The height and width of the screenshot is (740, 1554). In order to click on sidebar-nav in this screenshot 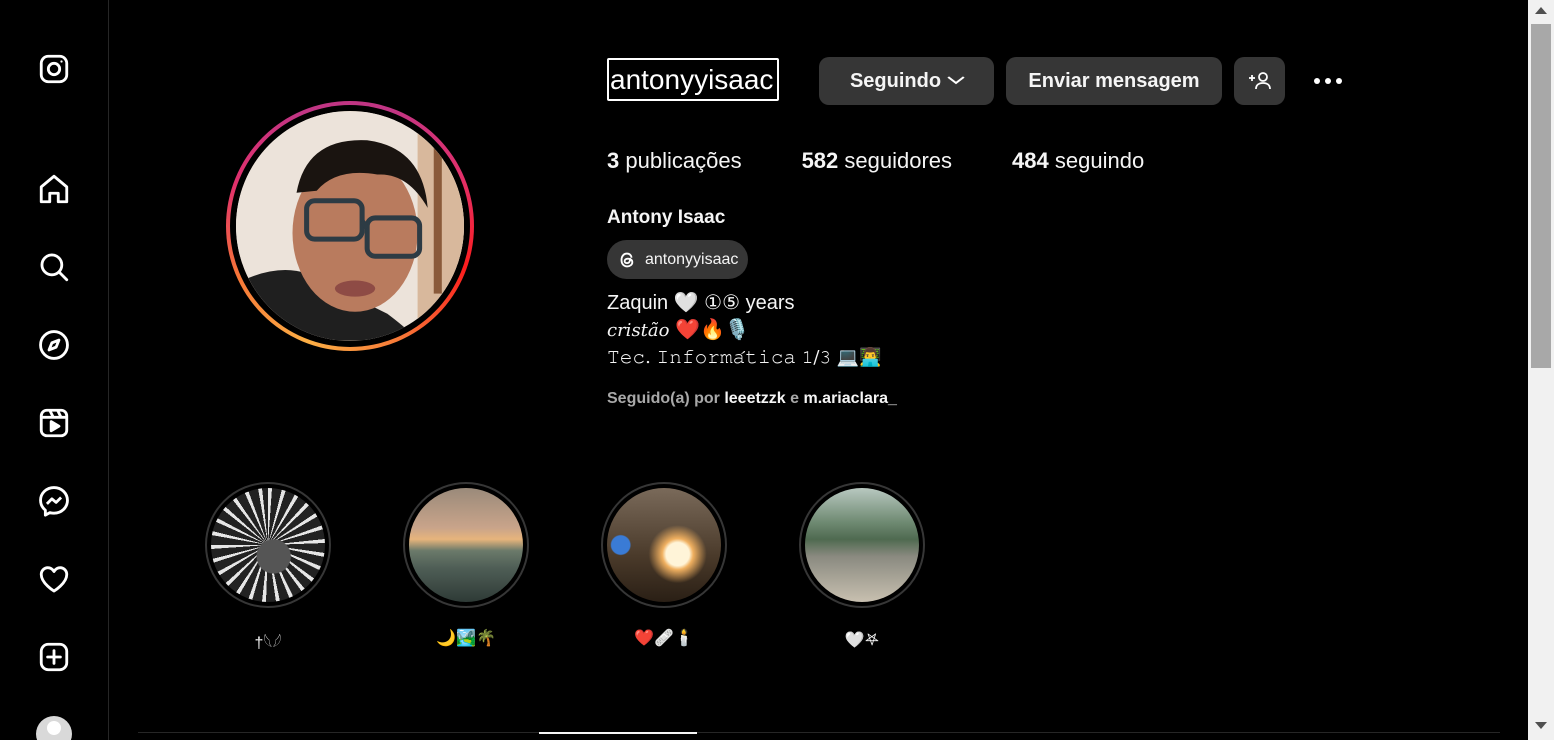, I will do `click(54, 370)`.